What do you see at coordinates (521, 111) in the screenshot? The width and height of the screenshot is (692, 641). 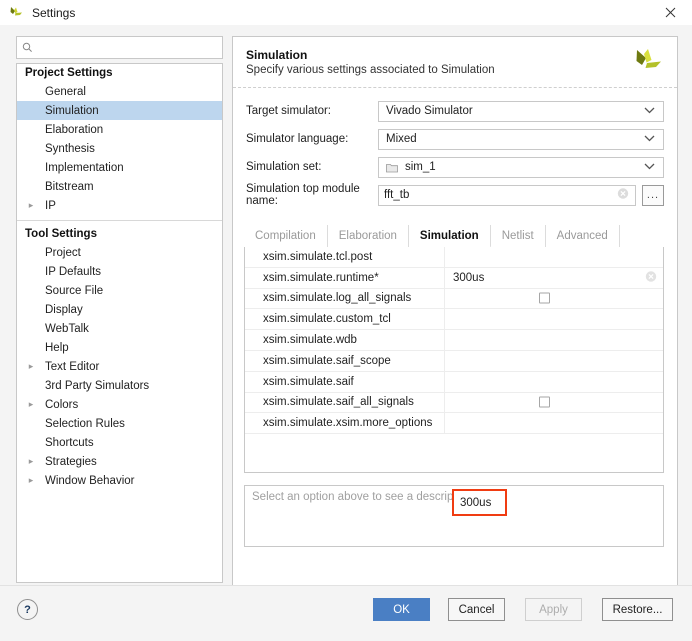 I see `target-simulator-dropdown: Vivado Simulator` at bounding box center [521, 111].